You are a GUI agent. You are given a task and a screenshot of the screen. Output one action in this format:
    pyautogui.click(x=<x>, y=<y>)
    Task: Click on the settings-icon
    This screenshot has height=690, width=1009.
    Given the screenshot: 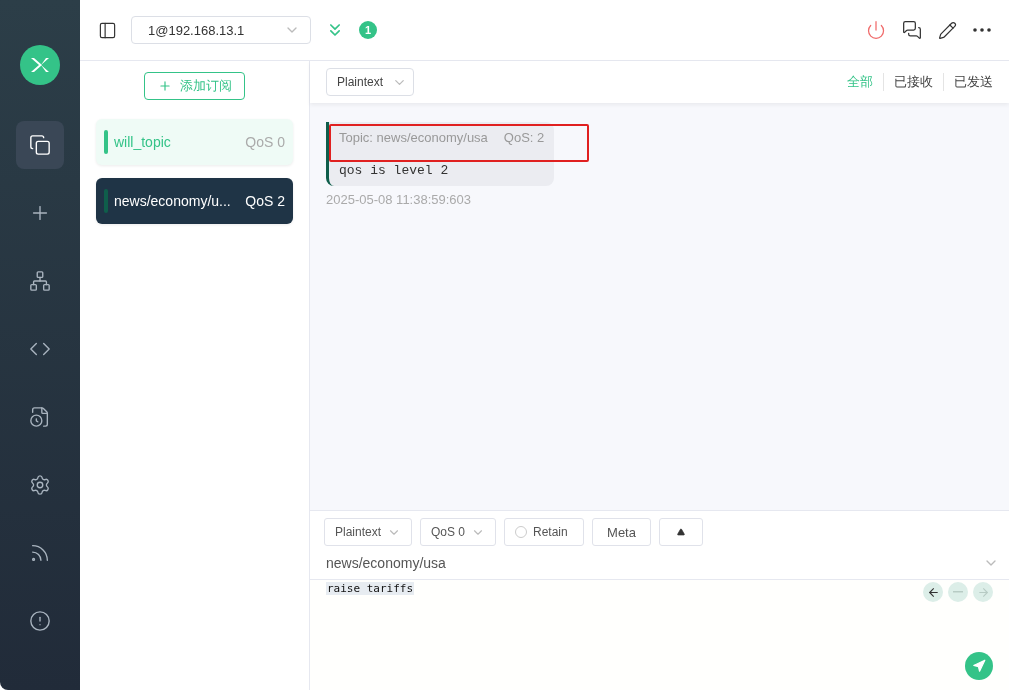 What is the action you would take?
    pyautogui.click(x=40, y=485)
    